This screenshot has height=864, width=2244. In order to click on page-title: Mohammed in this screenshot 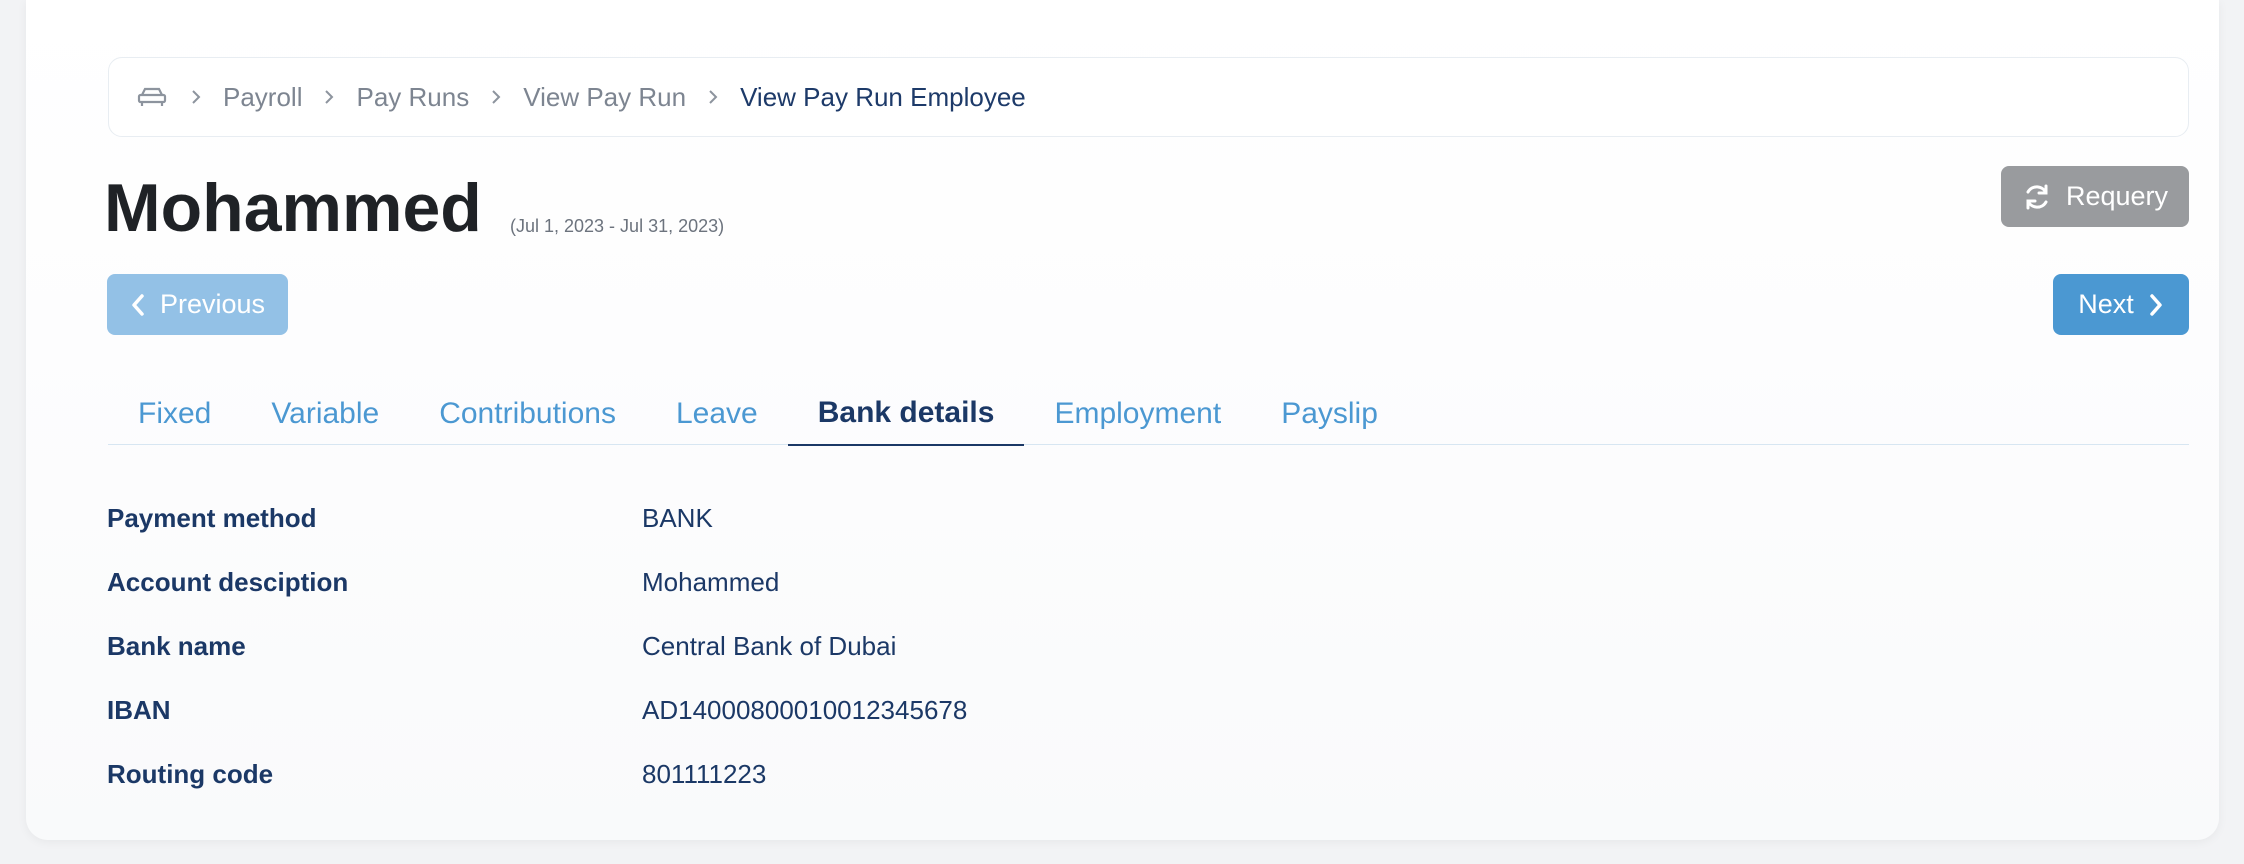, I will do `click(293, 208)`.